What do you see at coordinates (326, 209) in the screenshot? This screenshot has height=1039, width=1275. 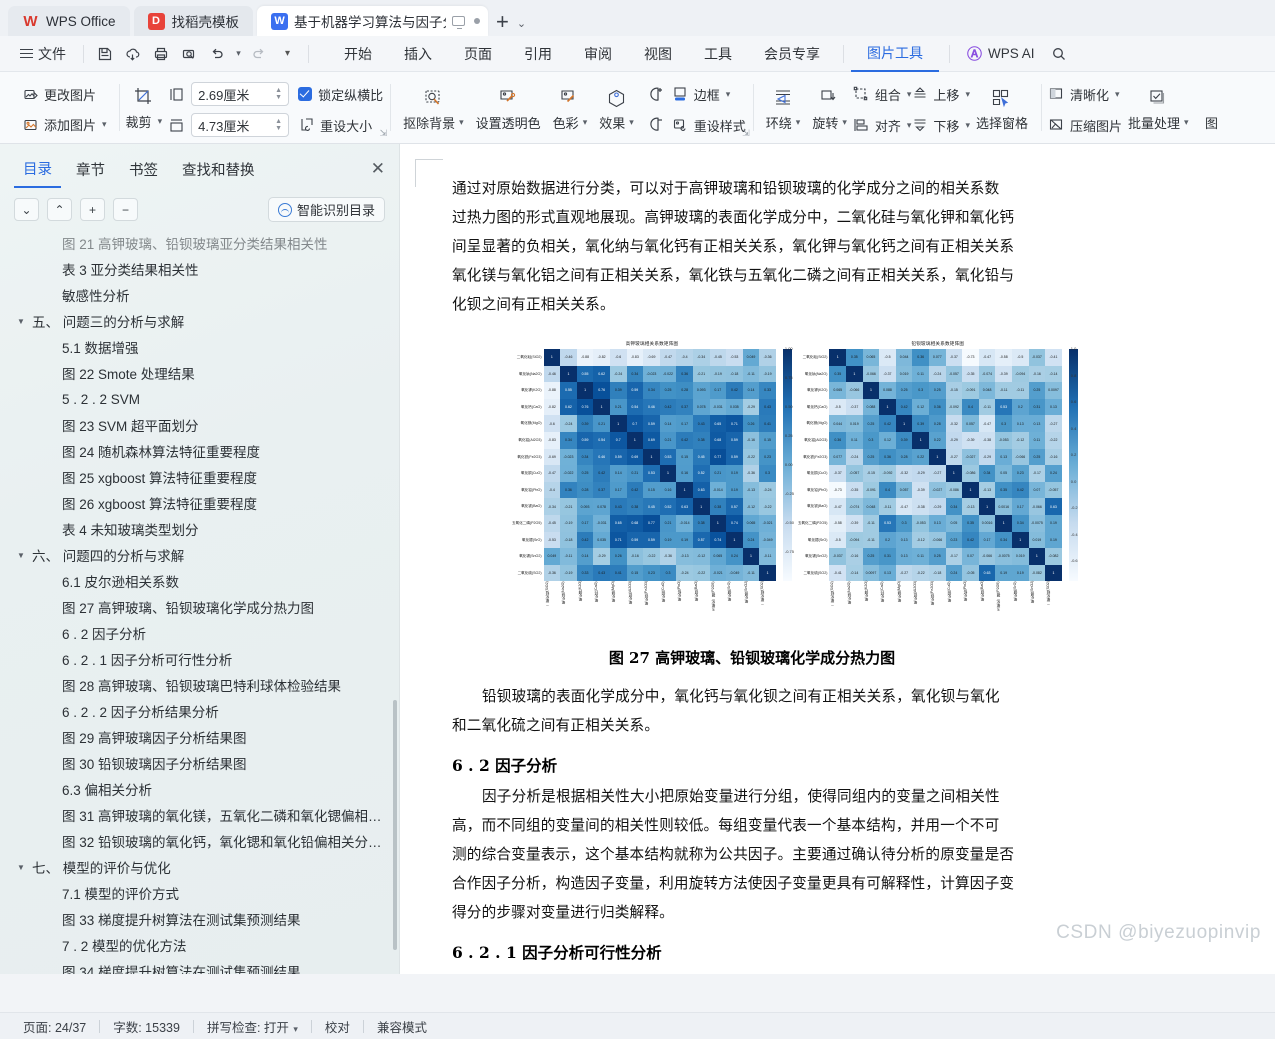 I see `smart-toc-button: 智能识别目录` at bounding box center [326, 209].